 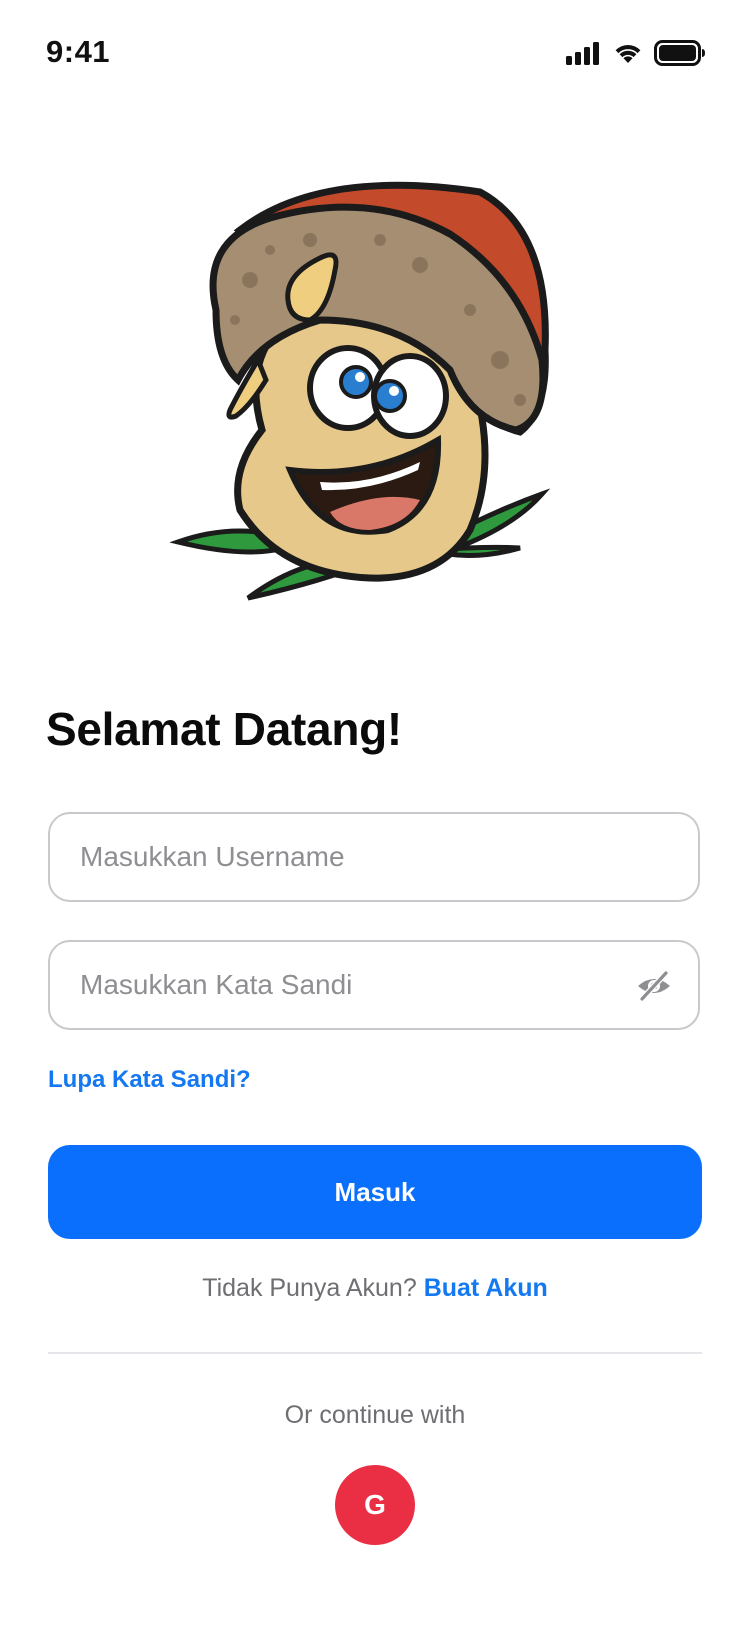 What do you see at coordinates (350, 857) in the screenshot?
I see `username-input` at bounding box center [350, 857].